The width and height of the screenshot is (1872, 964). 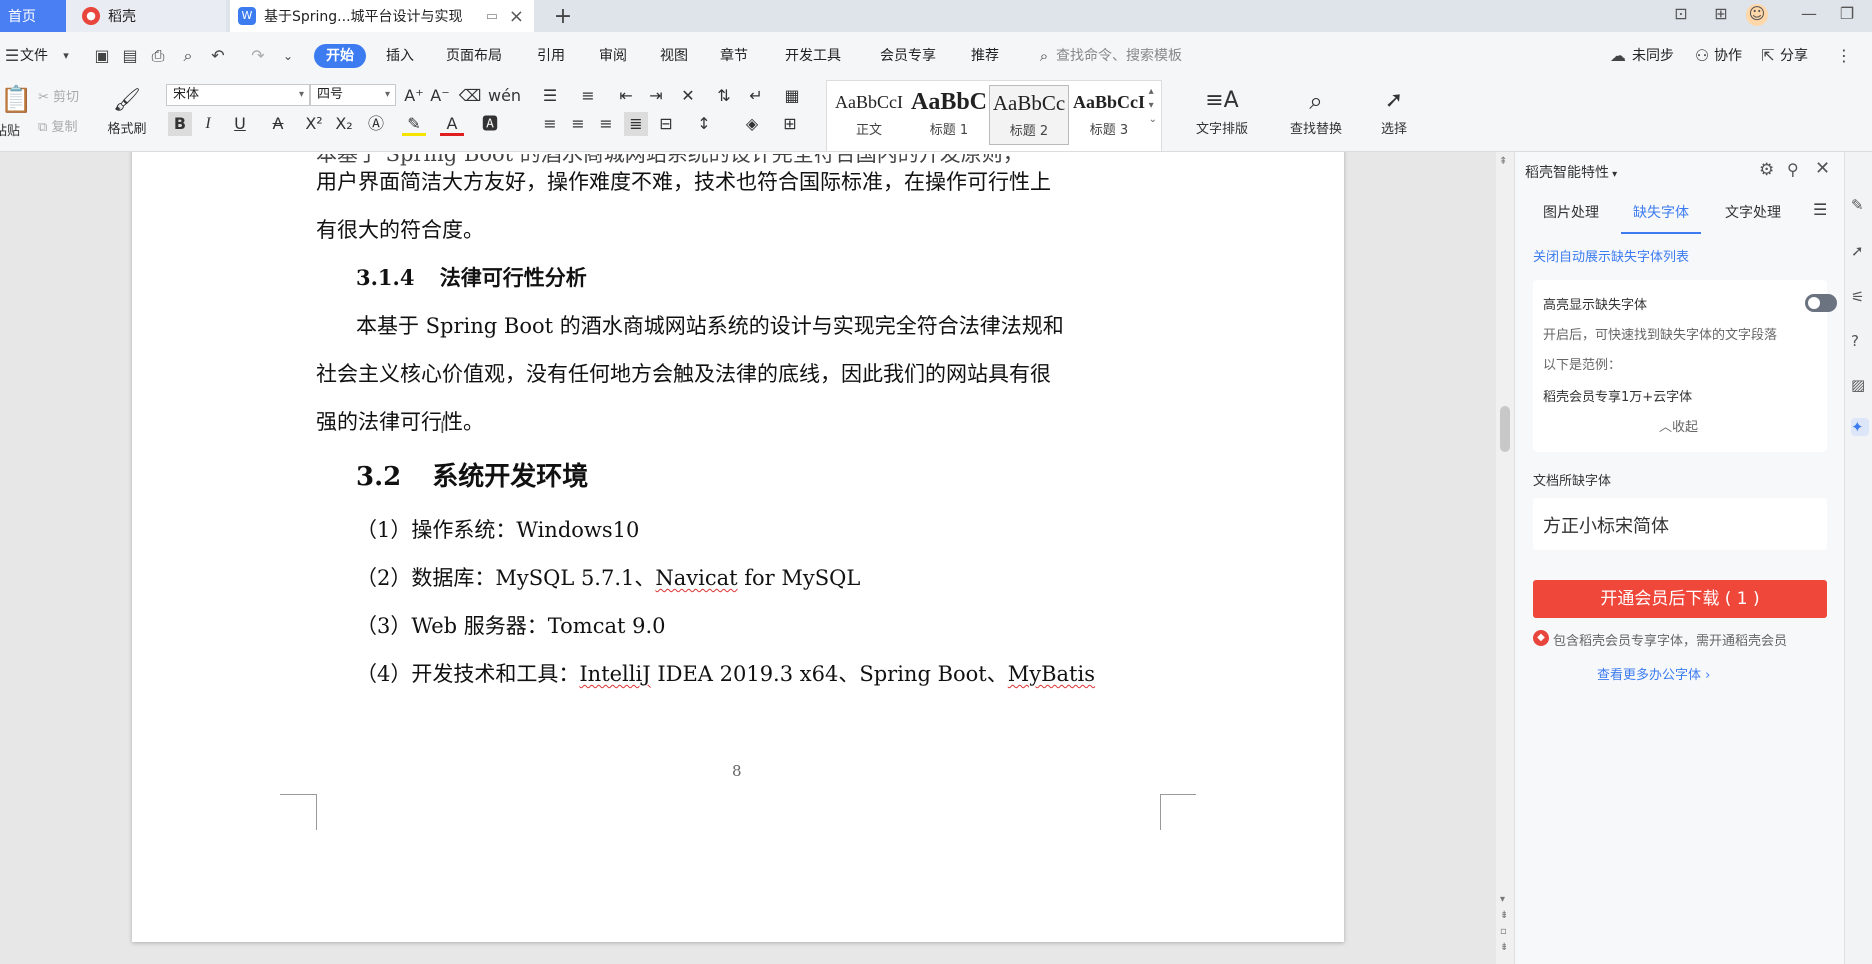 What do you see at coordinates (1702, 56) in the screenshot?
I see `collaborate-icon: ⚇` at bounding box center [1702, 56].